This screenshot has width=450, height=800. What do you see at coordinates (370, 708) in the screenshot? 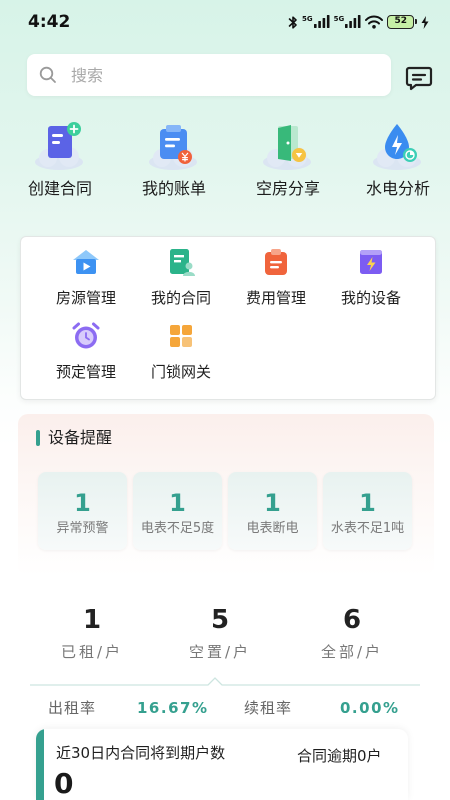
I see `renewal-rate-value: 0.00%` at bounding box center [370, 708].